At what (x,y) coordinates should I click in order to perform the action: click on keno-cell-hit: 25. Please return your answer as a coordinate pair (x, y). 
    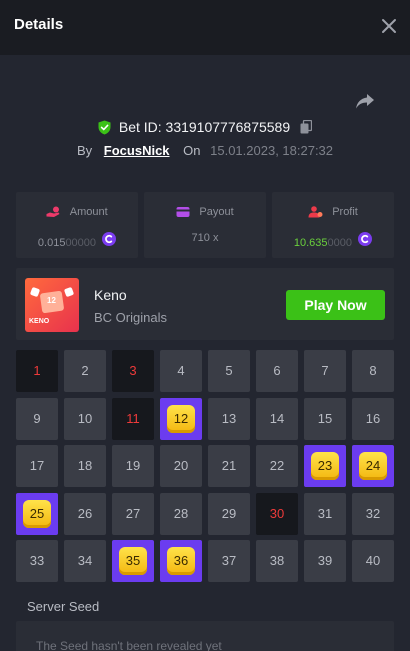
    Looking at the image, I should click on (37, 513).